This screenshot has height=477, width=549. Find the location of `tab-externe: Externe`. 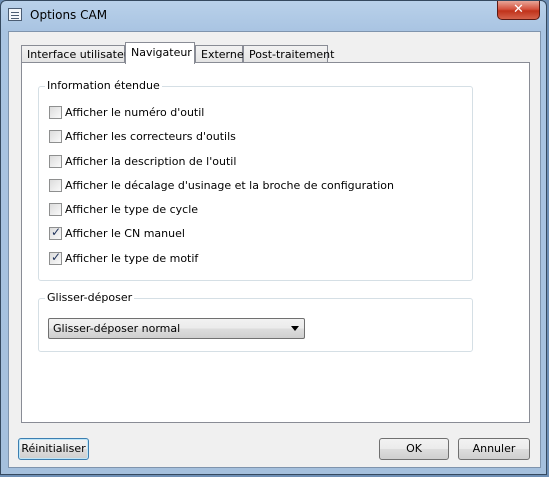

tab-externe: Externe is located at coordinates (219, 54).